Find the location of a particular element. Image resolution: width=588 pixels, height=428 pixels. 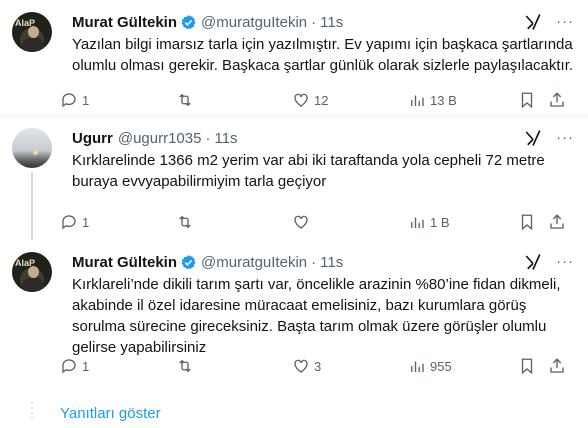

views-count: 13 B is located at coordinates (443, 100).